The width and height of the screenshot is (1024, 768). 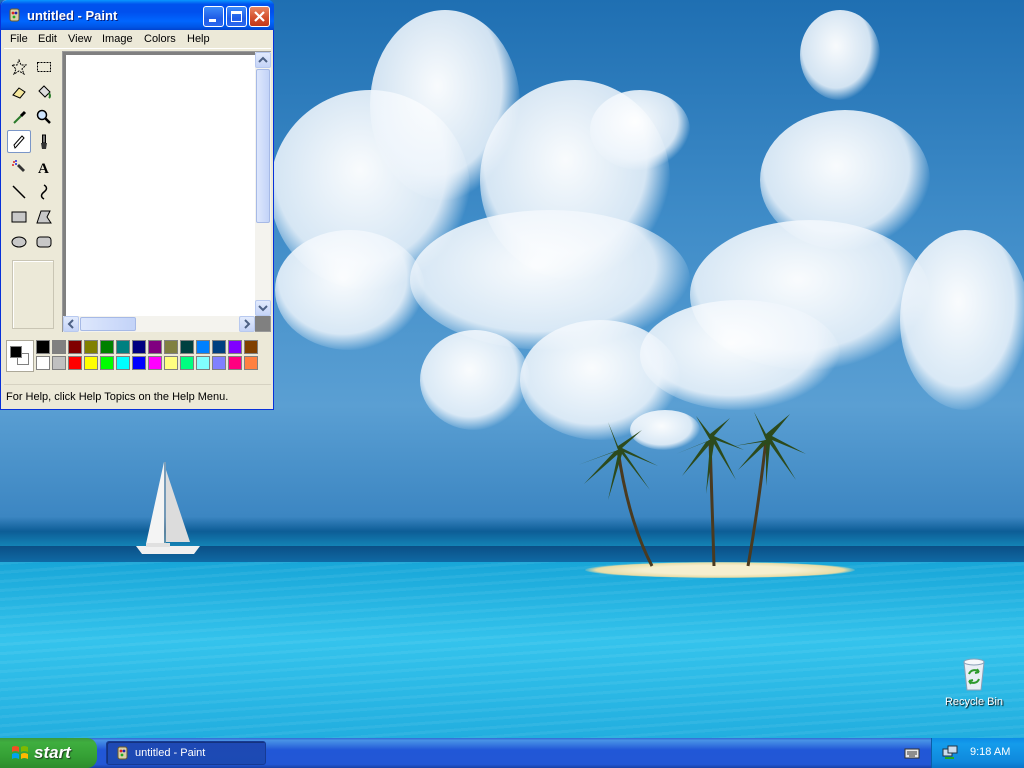 I want to click on tool-options-box, so click(x=33, y=294).